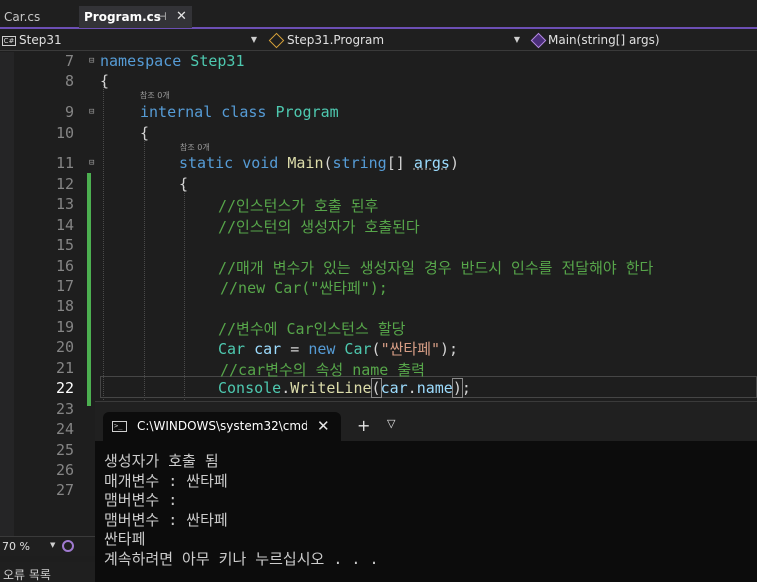  Describe the element at coordinates (298, 206) in the screenshot. I see `code-line-13: //인스턴스가 호출 된후` at that location.